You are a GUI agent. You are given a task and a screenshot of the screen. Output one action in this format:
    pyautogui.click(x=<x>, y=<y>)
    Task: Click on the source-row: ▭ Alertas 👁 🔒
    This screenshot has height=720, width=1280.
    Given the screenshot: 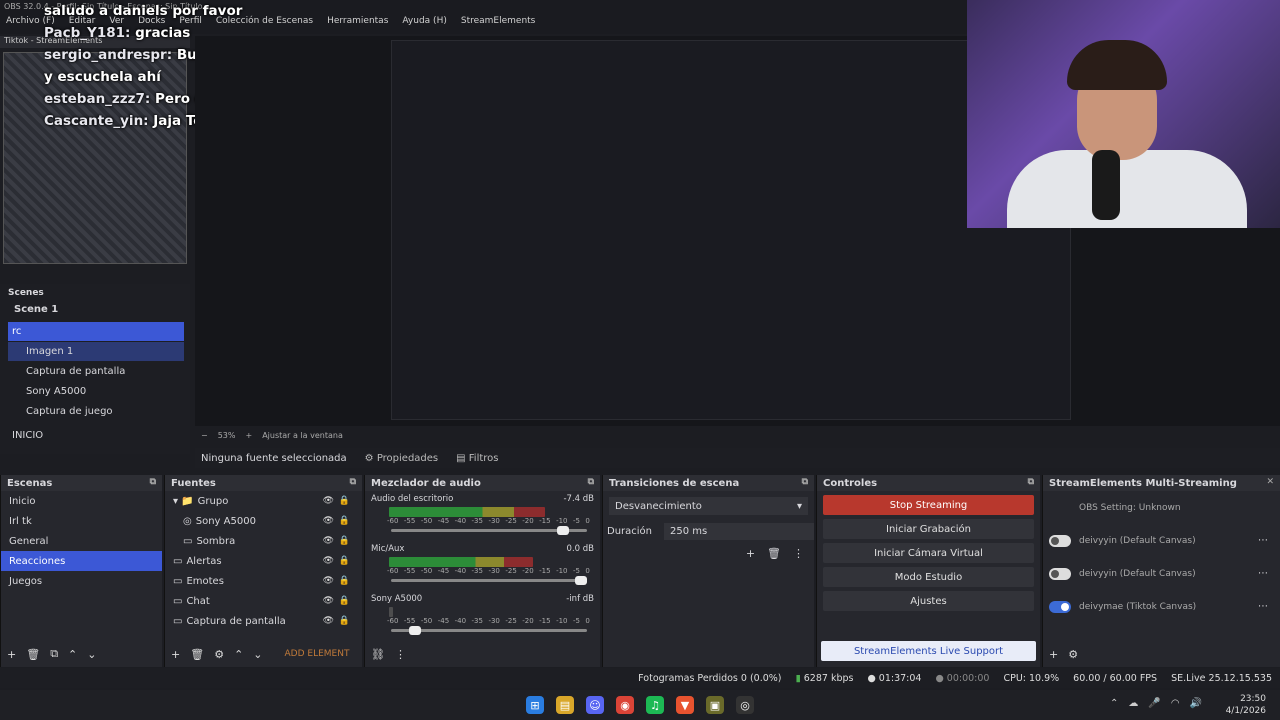 What is the action you would take?
    pyautogui.click(x=263, y=561)
    